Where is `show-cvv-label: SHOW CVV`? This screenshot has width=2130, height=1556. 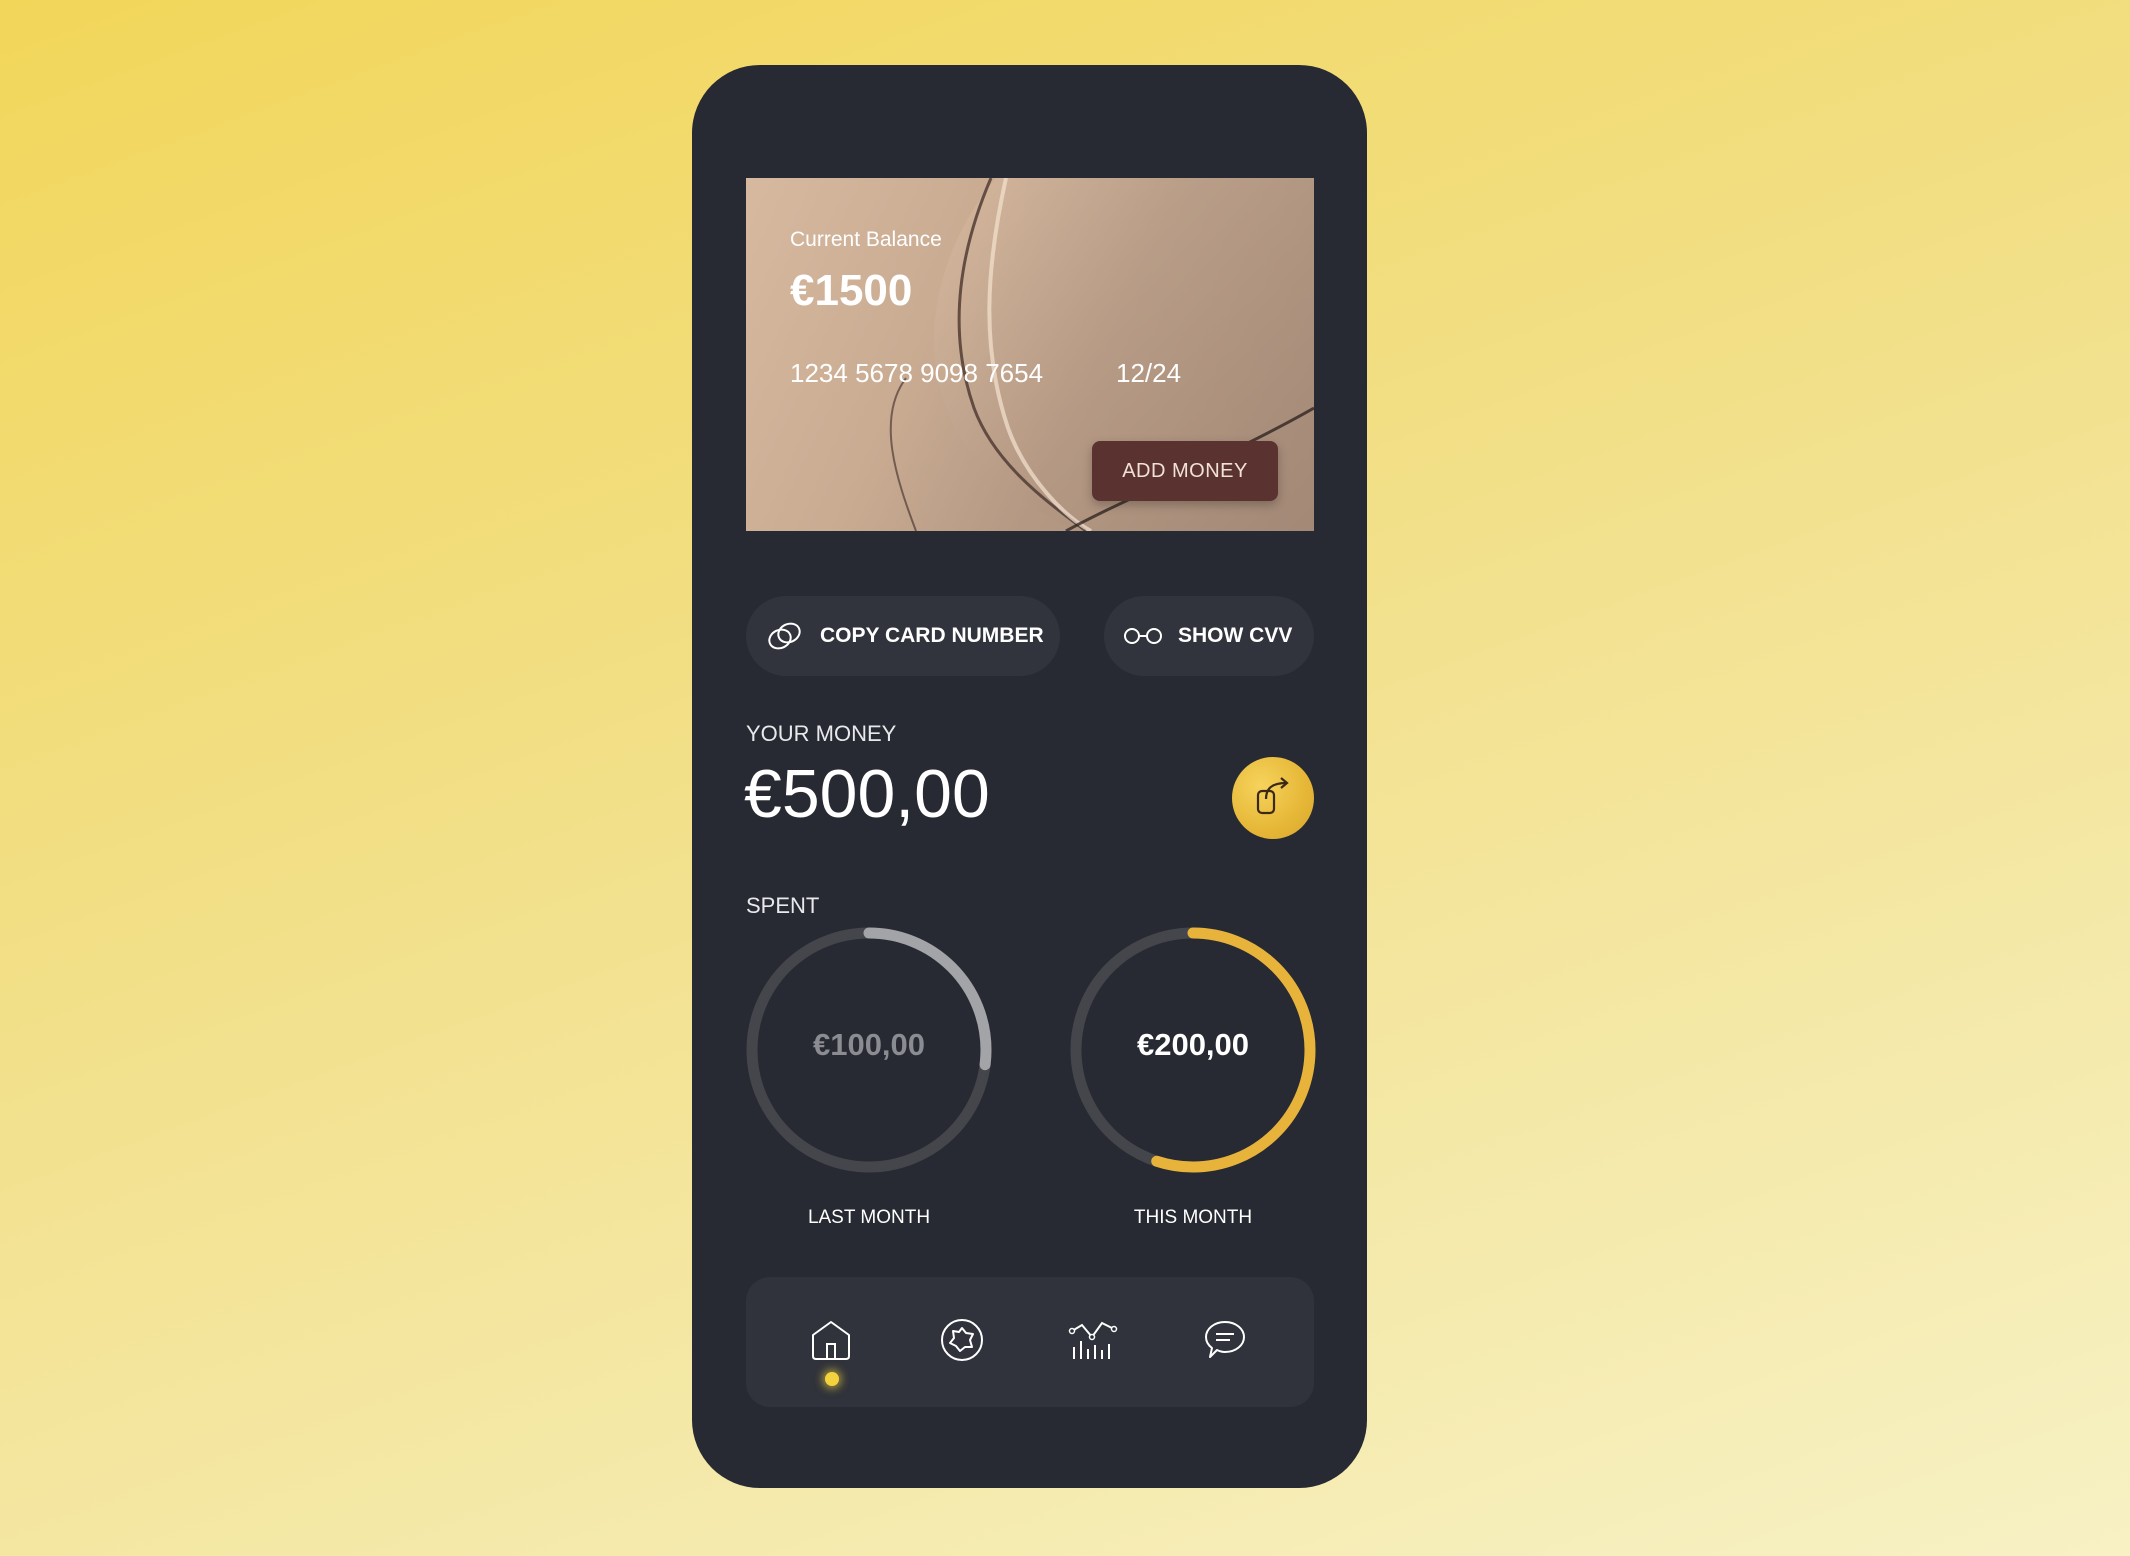
show-cvv-label: SHOW CVV is located at coordinates (1235, 635).